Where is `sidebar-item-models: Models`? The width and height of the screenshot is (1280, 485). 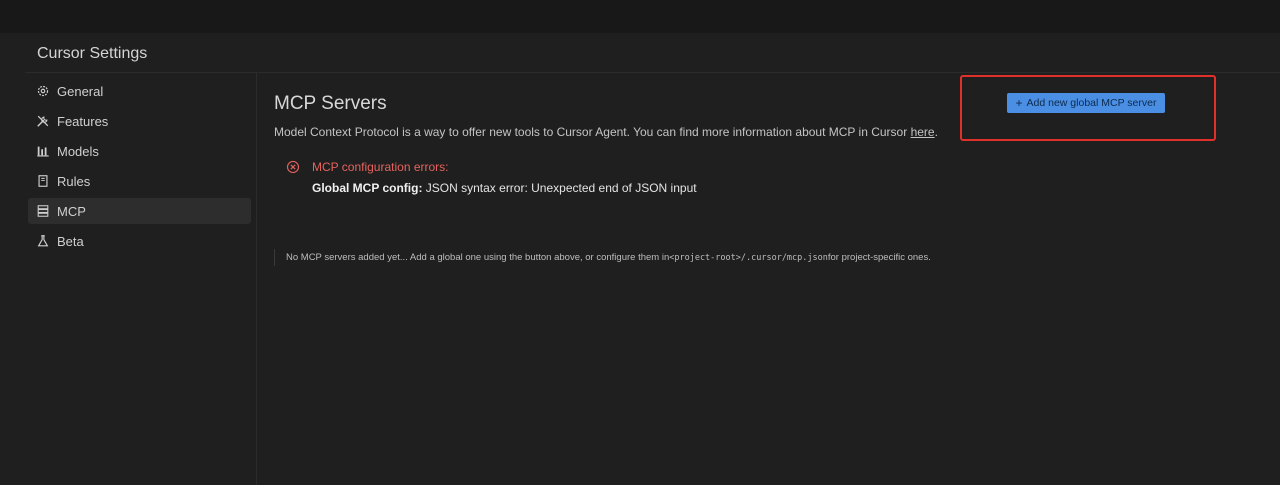
sidebar-item-models: Models is located at coordinates (139, 151).